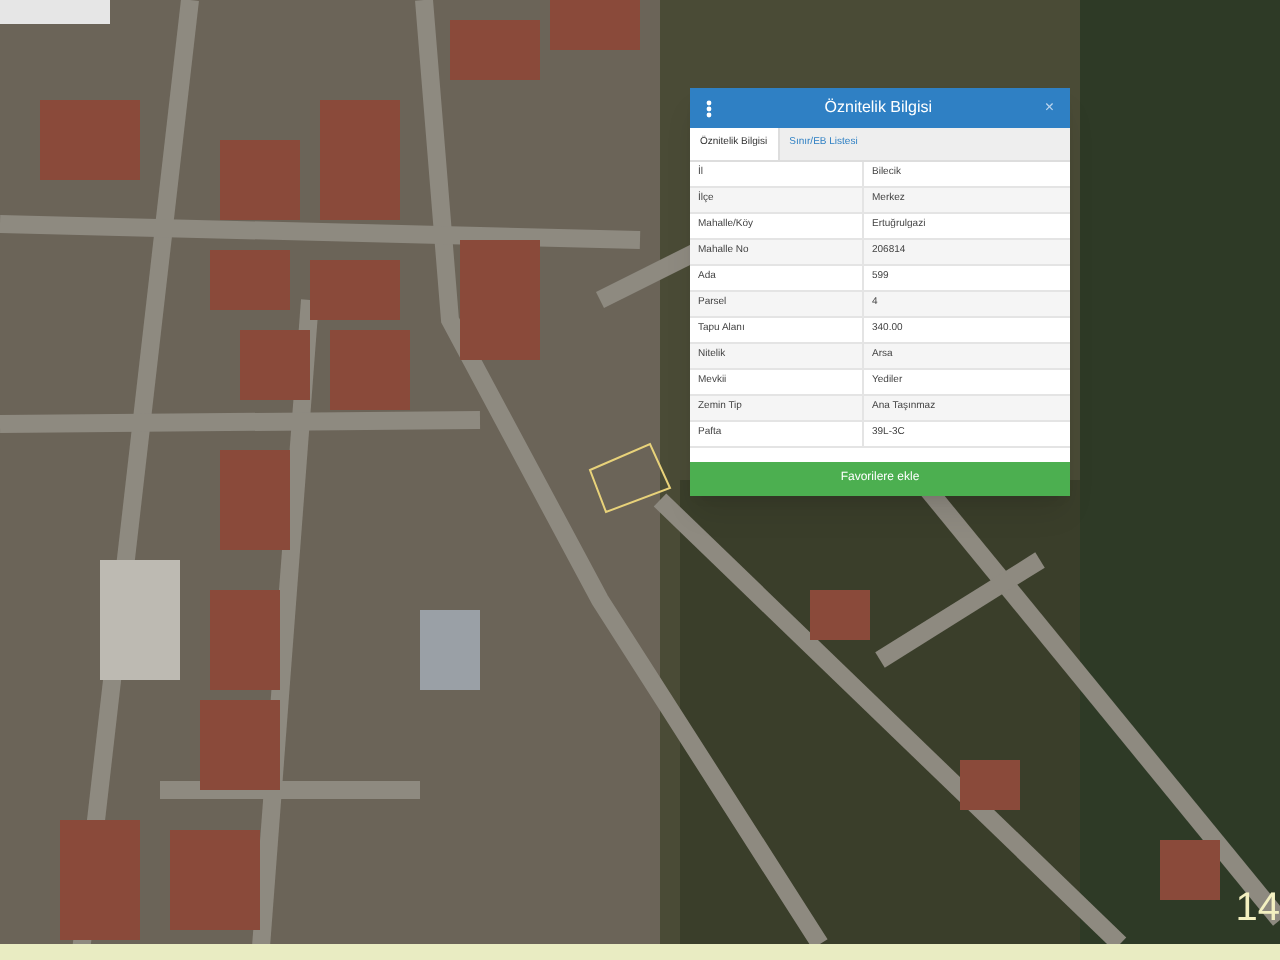 This screenshot has width=1280, height=960. Describe the element at coordinates (878, 108) in the screenshot. I see `panel-title: Öznitelik Bilgisi` at that location.